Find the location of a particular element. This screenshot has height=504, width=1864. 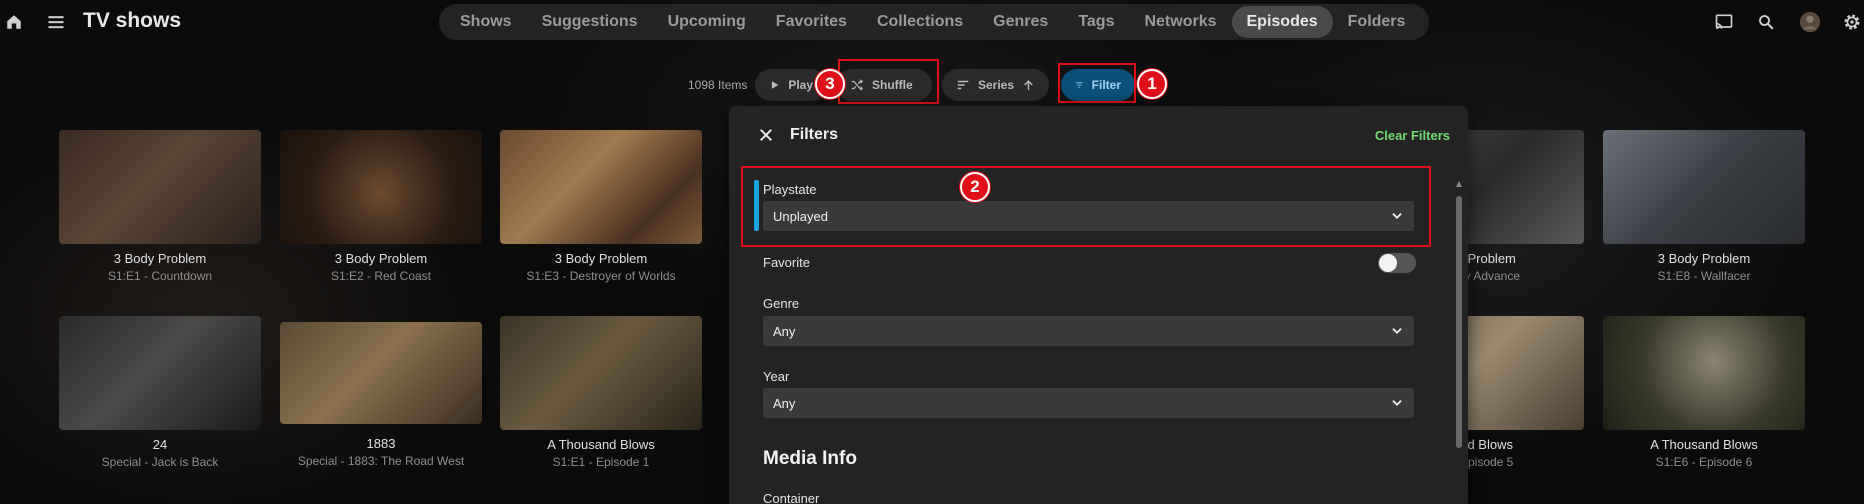

arrow-up-icon is located at coordinates (1028, 84).